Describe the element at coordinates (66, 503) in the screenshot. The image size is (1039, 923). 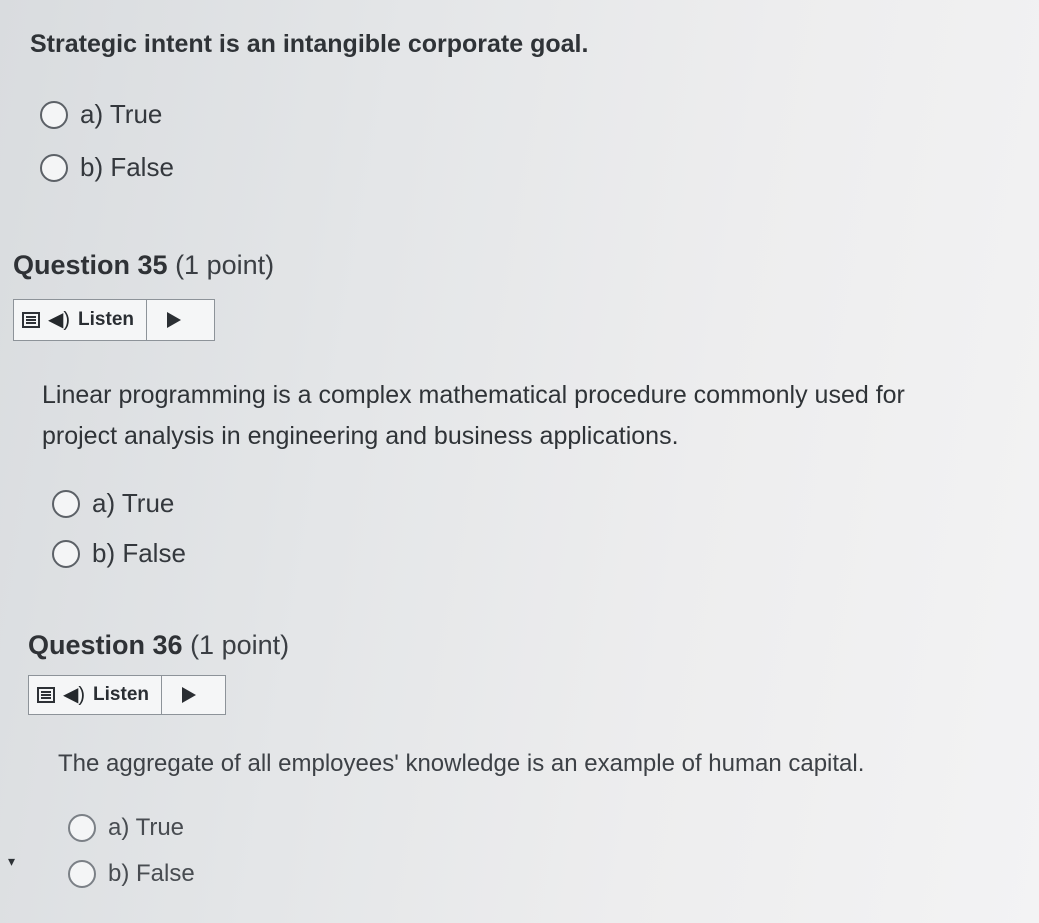
I see `q35-radio-true` at that location.